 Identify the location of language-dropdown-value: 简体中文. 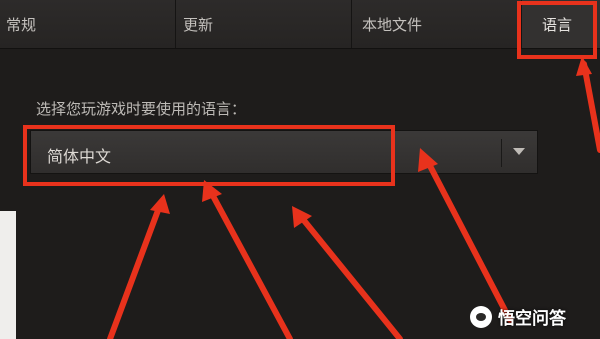
(79, 156).